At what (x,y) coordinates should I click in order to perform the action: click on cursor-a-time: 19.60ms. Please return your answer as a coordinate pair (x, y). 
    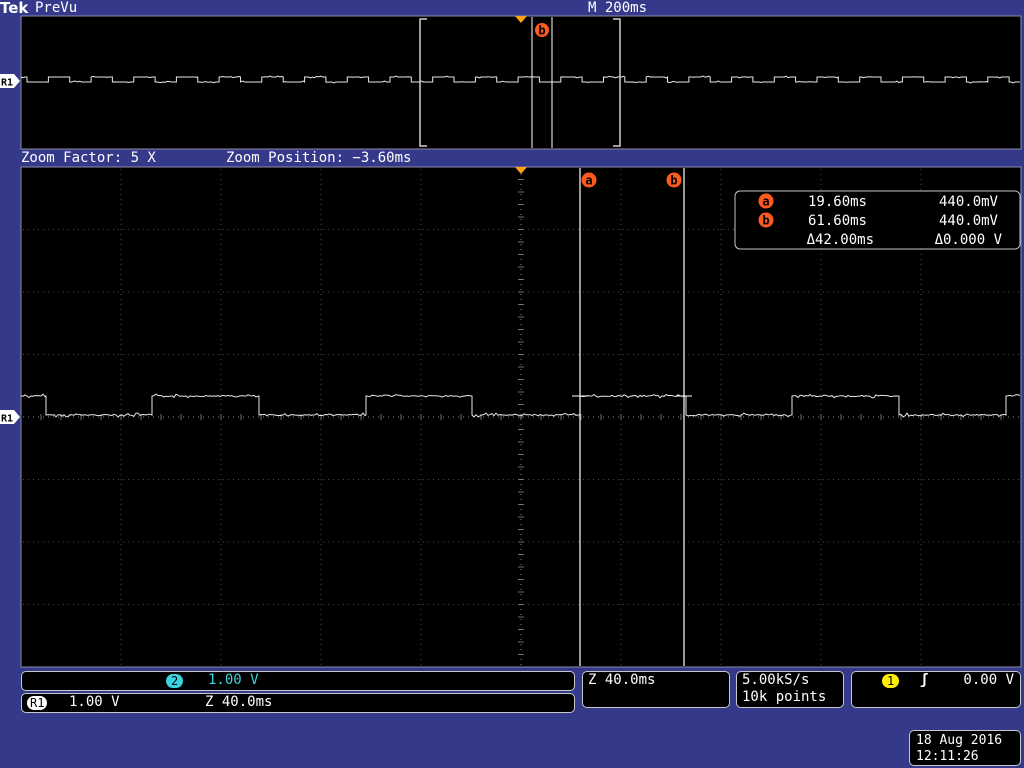
    Looking at the image, I should click on (837, 202).